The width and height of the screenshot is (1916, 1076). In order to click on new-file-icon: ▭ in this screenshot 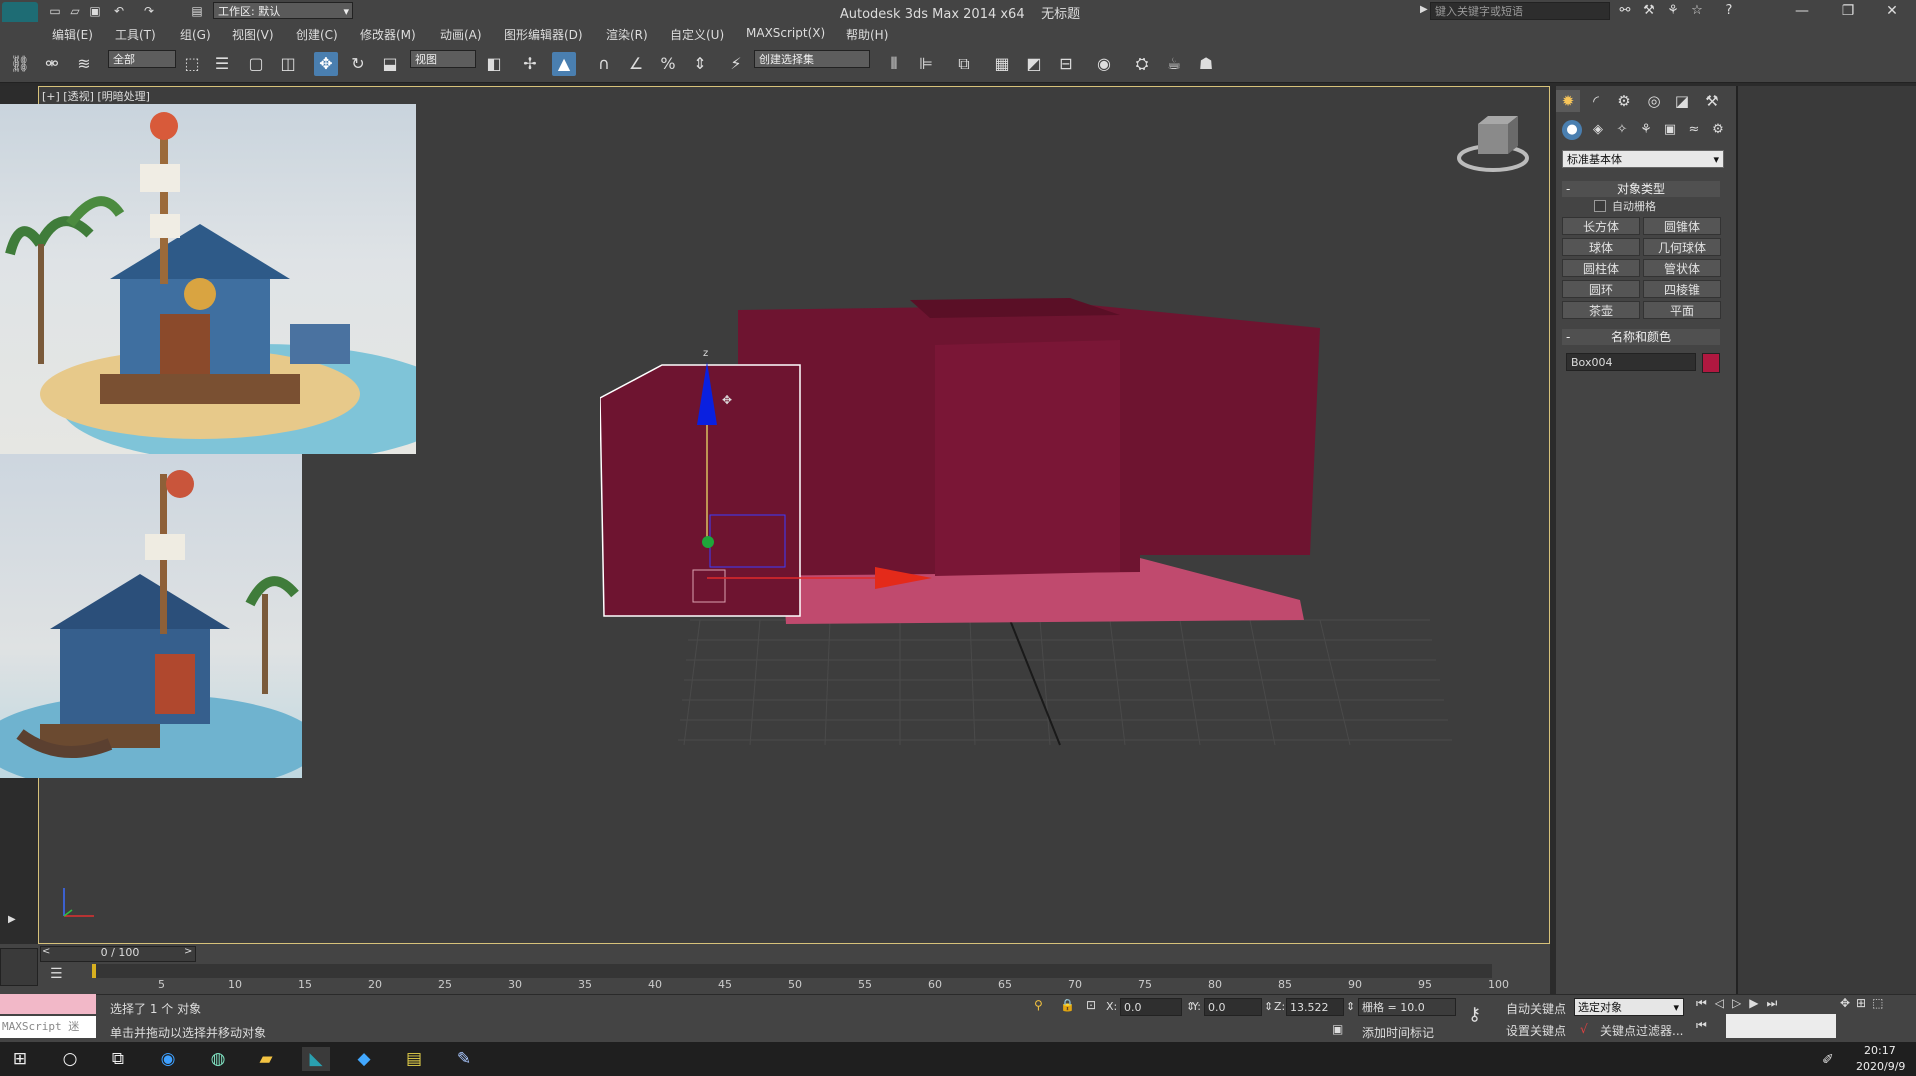, I will do `click(55, 11)`.